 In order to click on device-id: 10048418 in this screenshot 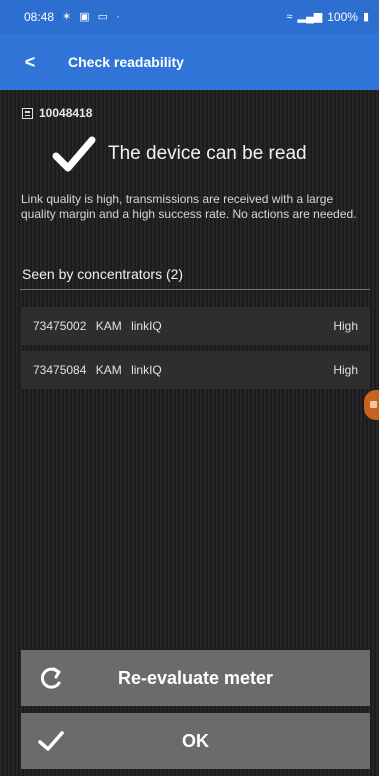, I will do `click(66, 113)`.